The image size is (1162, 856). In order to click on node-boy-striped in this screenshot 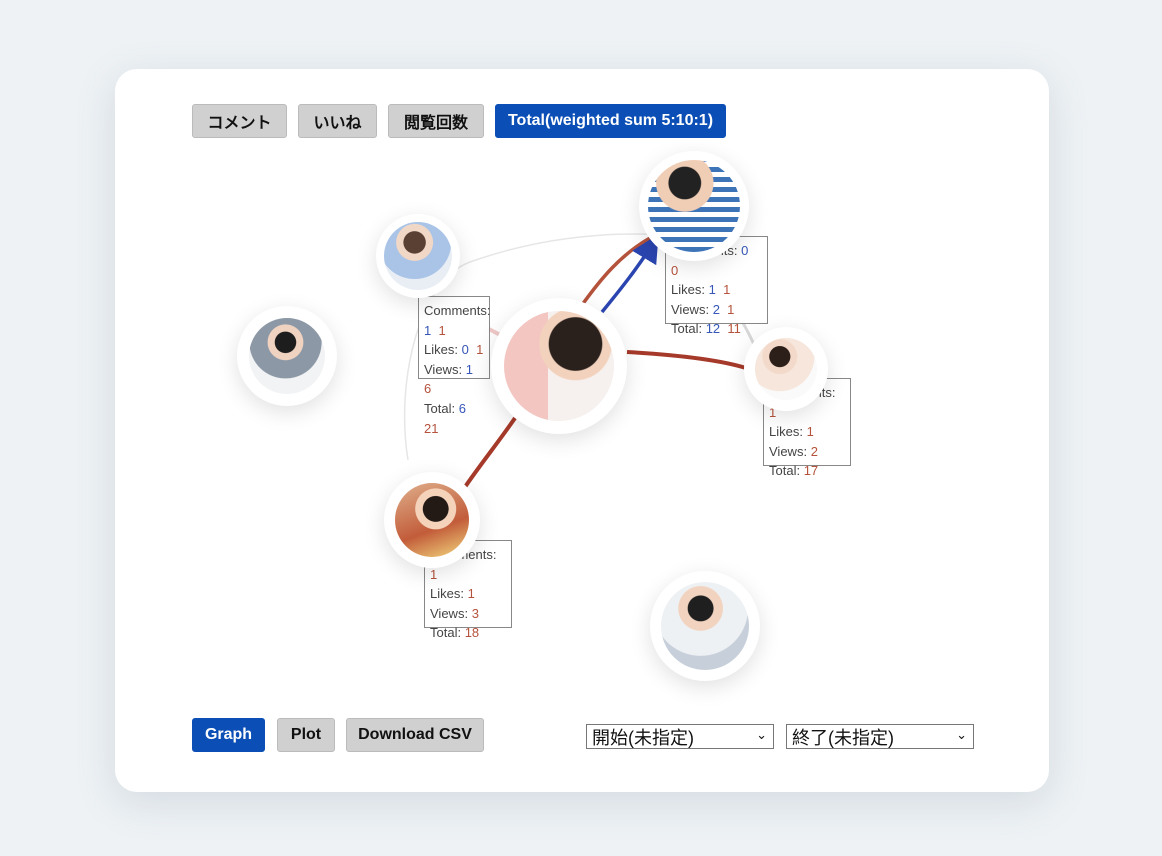, I will do `click(694, 206)`.